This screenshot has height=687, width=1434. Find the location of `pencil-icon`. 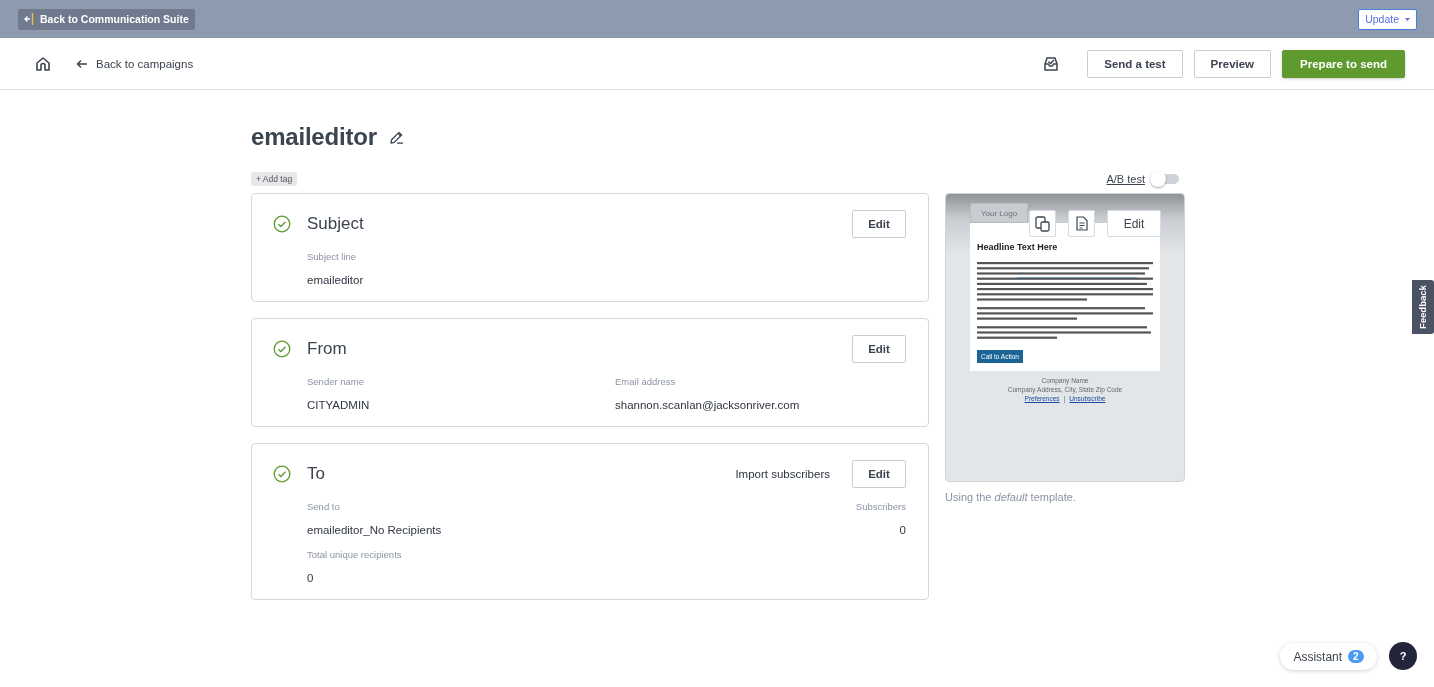

pencil-icon is located at coordinates (396, 137).